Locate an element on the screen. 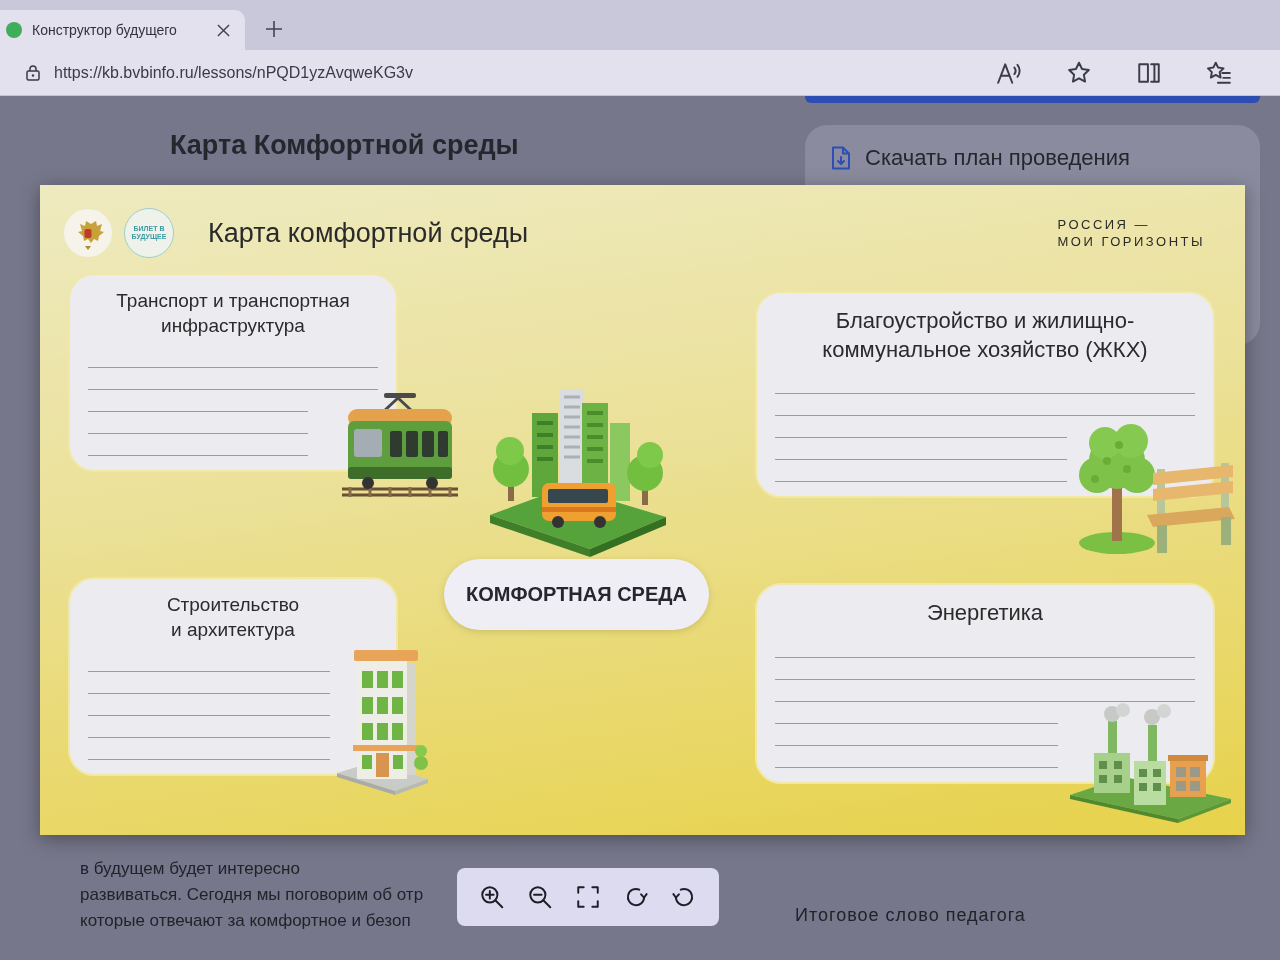 The width and height of the screenshot is (1280, 960). document-icon is located at coordinates (841, 158).